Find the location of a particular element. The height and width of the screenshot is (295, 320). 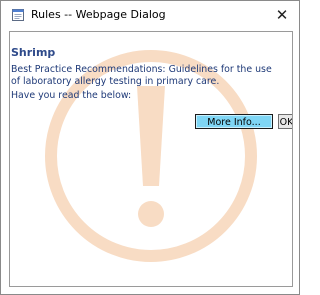

read-question: Have you read the below: is located at coordinates (71, 95).